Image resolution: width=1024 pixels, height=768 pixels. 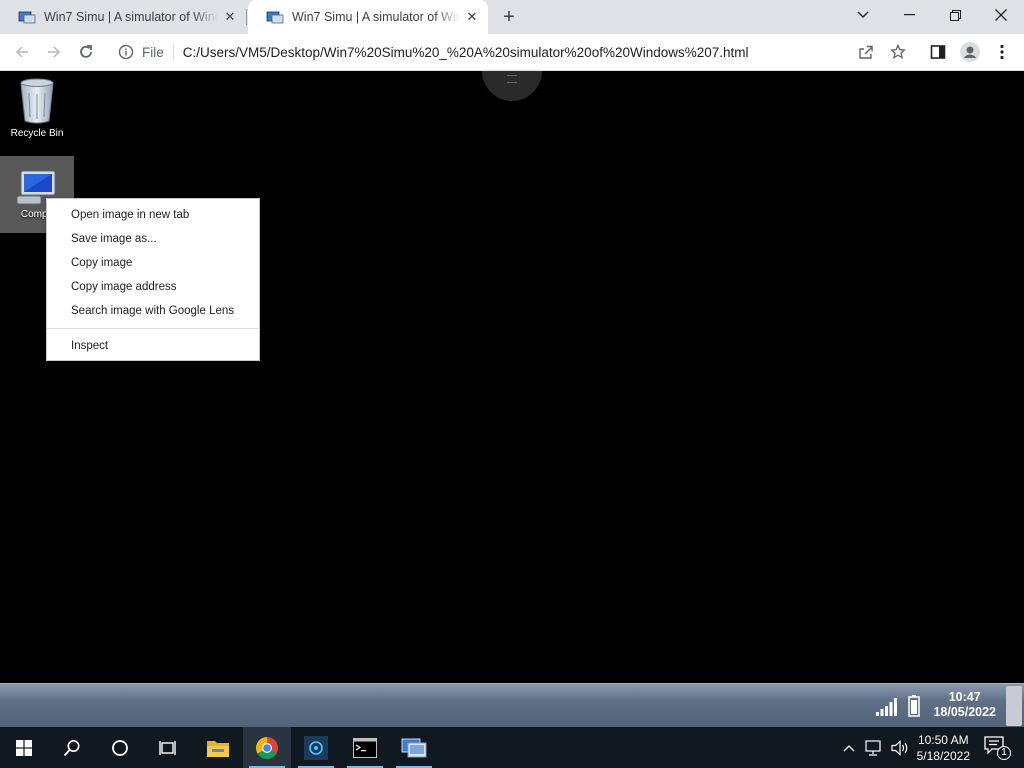 I want to click on start-button, so click(x=24, y=747).